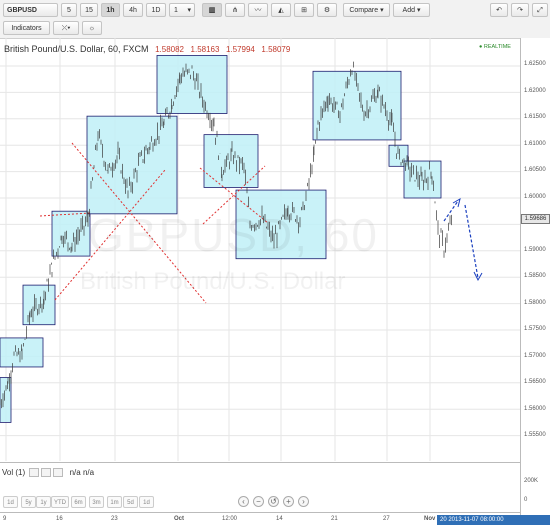 This screenshot has width=550, height=527. I want to click on heikin-style-icon: ⊞, so click(304, 10).